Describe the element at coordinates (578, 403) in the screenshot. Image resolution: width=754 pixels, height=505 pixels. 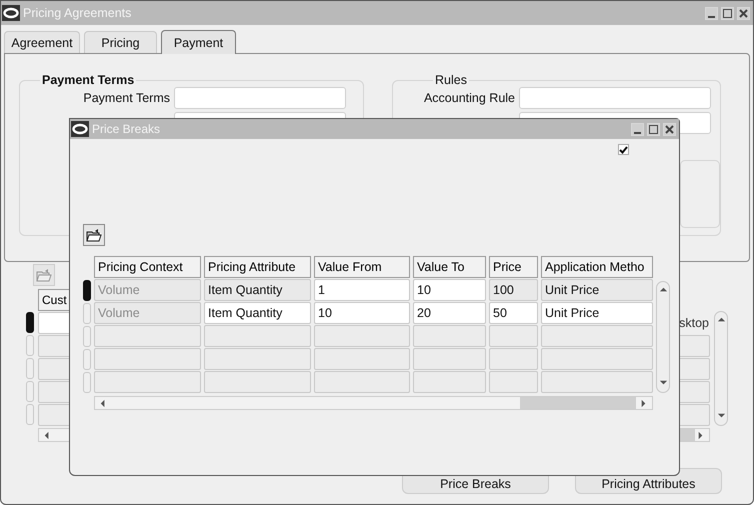
I see `scrollbar-thumb` at that location.